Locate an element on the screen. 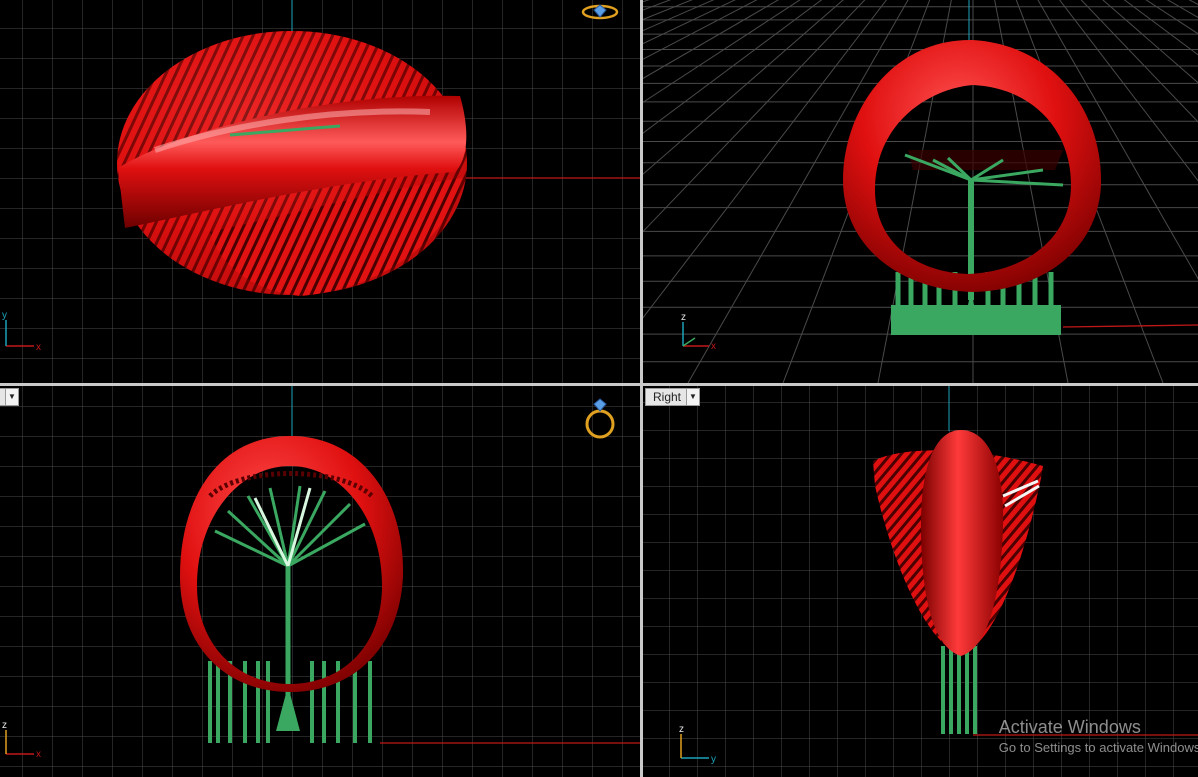 The image size is (1198, 777). ring-model-perspective is located at coordinates (972, 187).